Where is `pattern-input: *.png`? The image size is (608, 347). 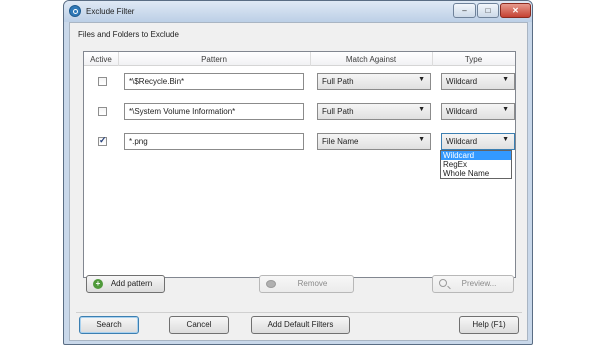 pattern-input: *.png is located at coordinates (214, 141).